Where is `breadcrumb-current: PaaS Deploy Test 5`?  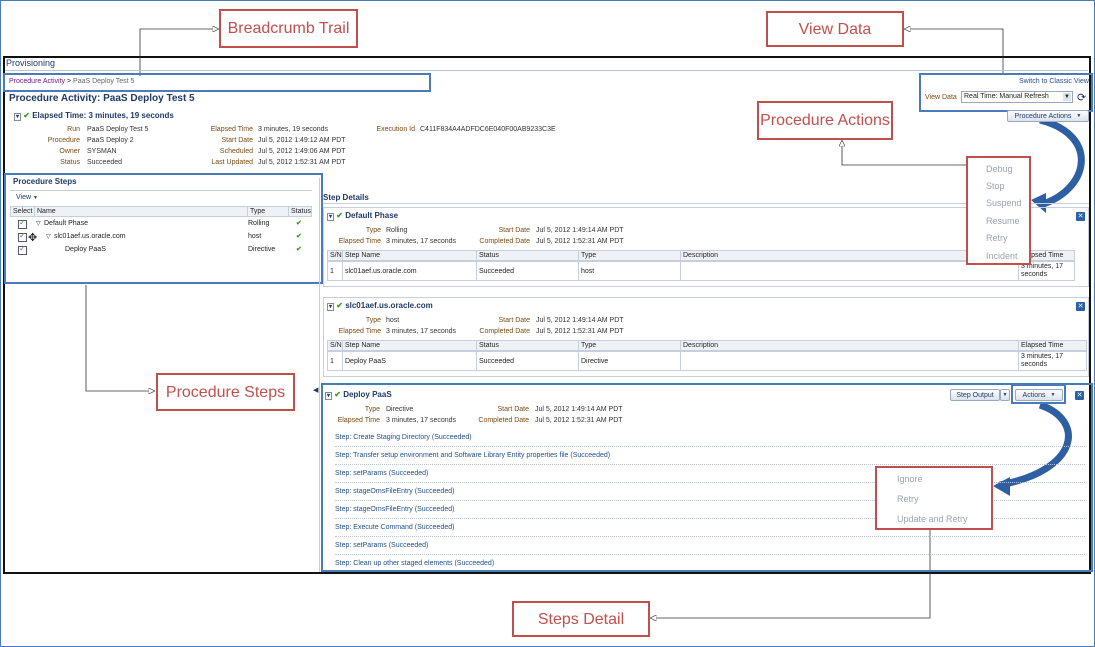
breadcrumb-current: PaaS Deploy Test 5 is located at coordinates (104, 81).